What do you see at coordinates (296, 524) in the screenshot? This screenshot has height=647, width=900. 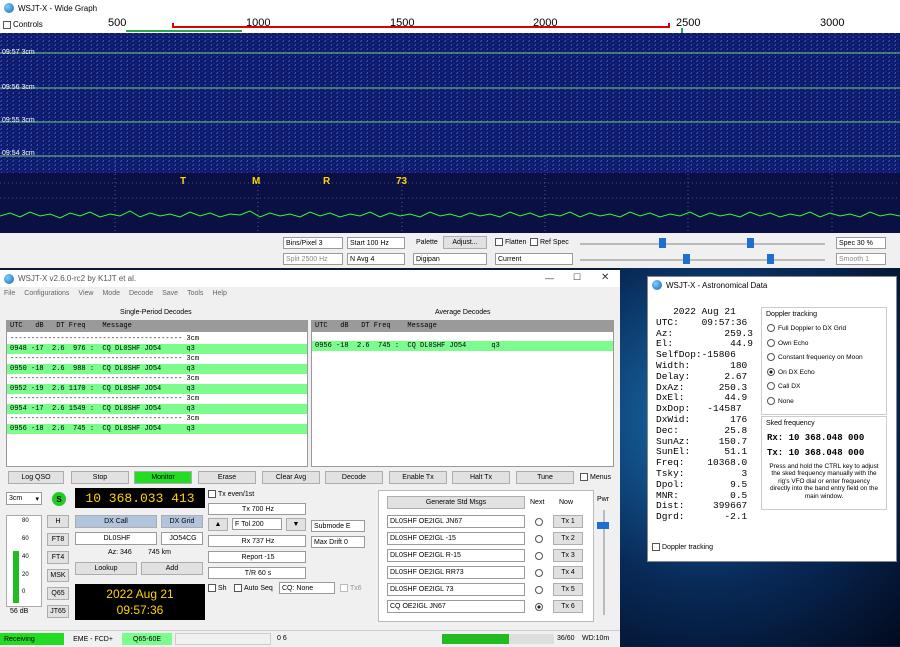 I see `rx-to-tx-button: ▼` at bounding box center [296, 524].